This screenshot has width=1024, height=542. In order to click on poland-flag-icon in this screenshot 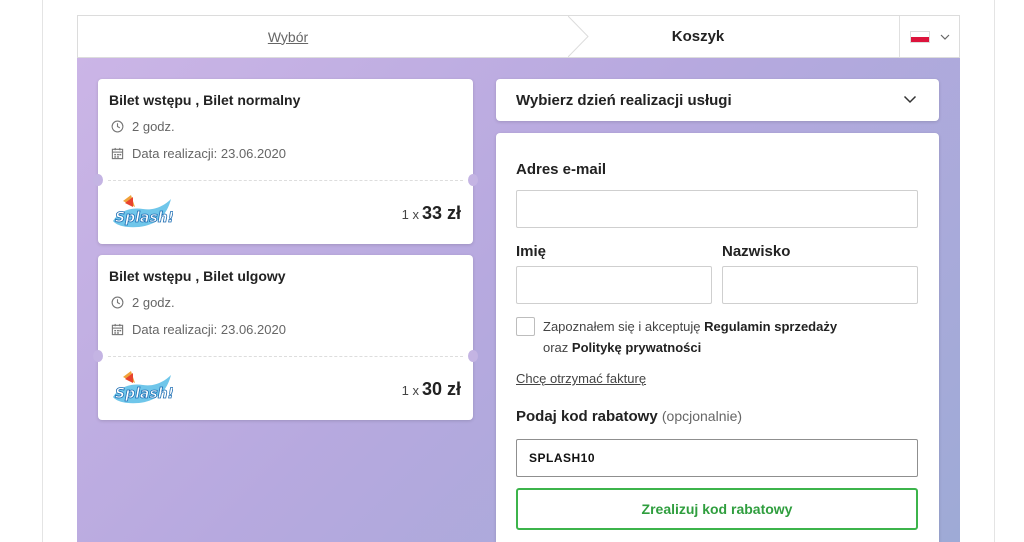, I will do `click(919, 36)`.